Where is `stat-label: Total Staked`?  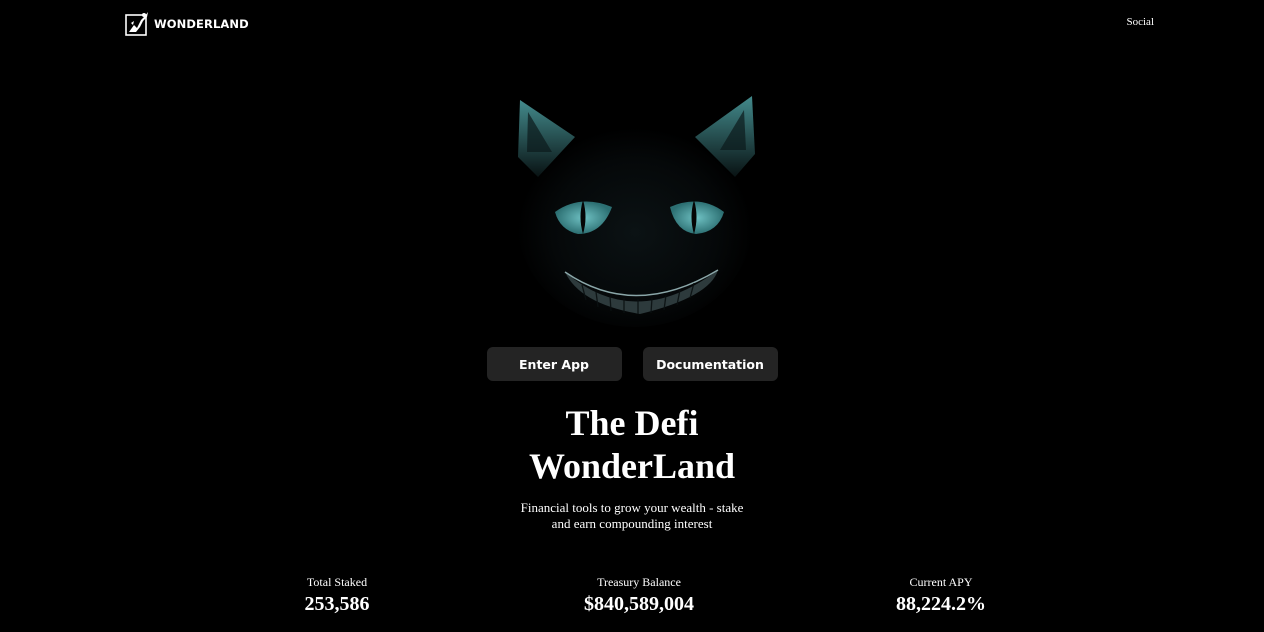
stat-label: Total Staked is located at coordinates (337, 582).